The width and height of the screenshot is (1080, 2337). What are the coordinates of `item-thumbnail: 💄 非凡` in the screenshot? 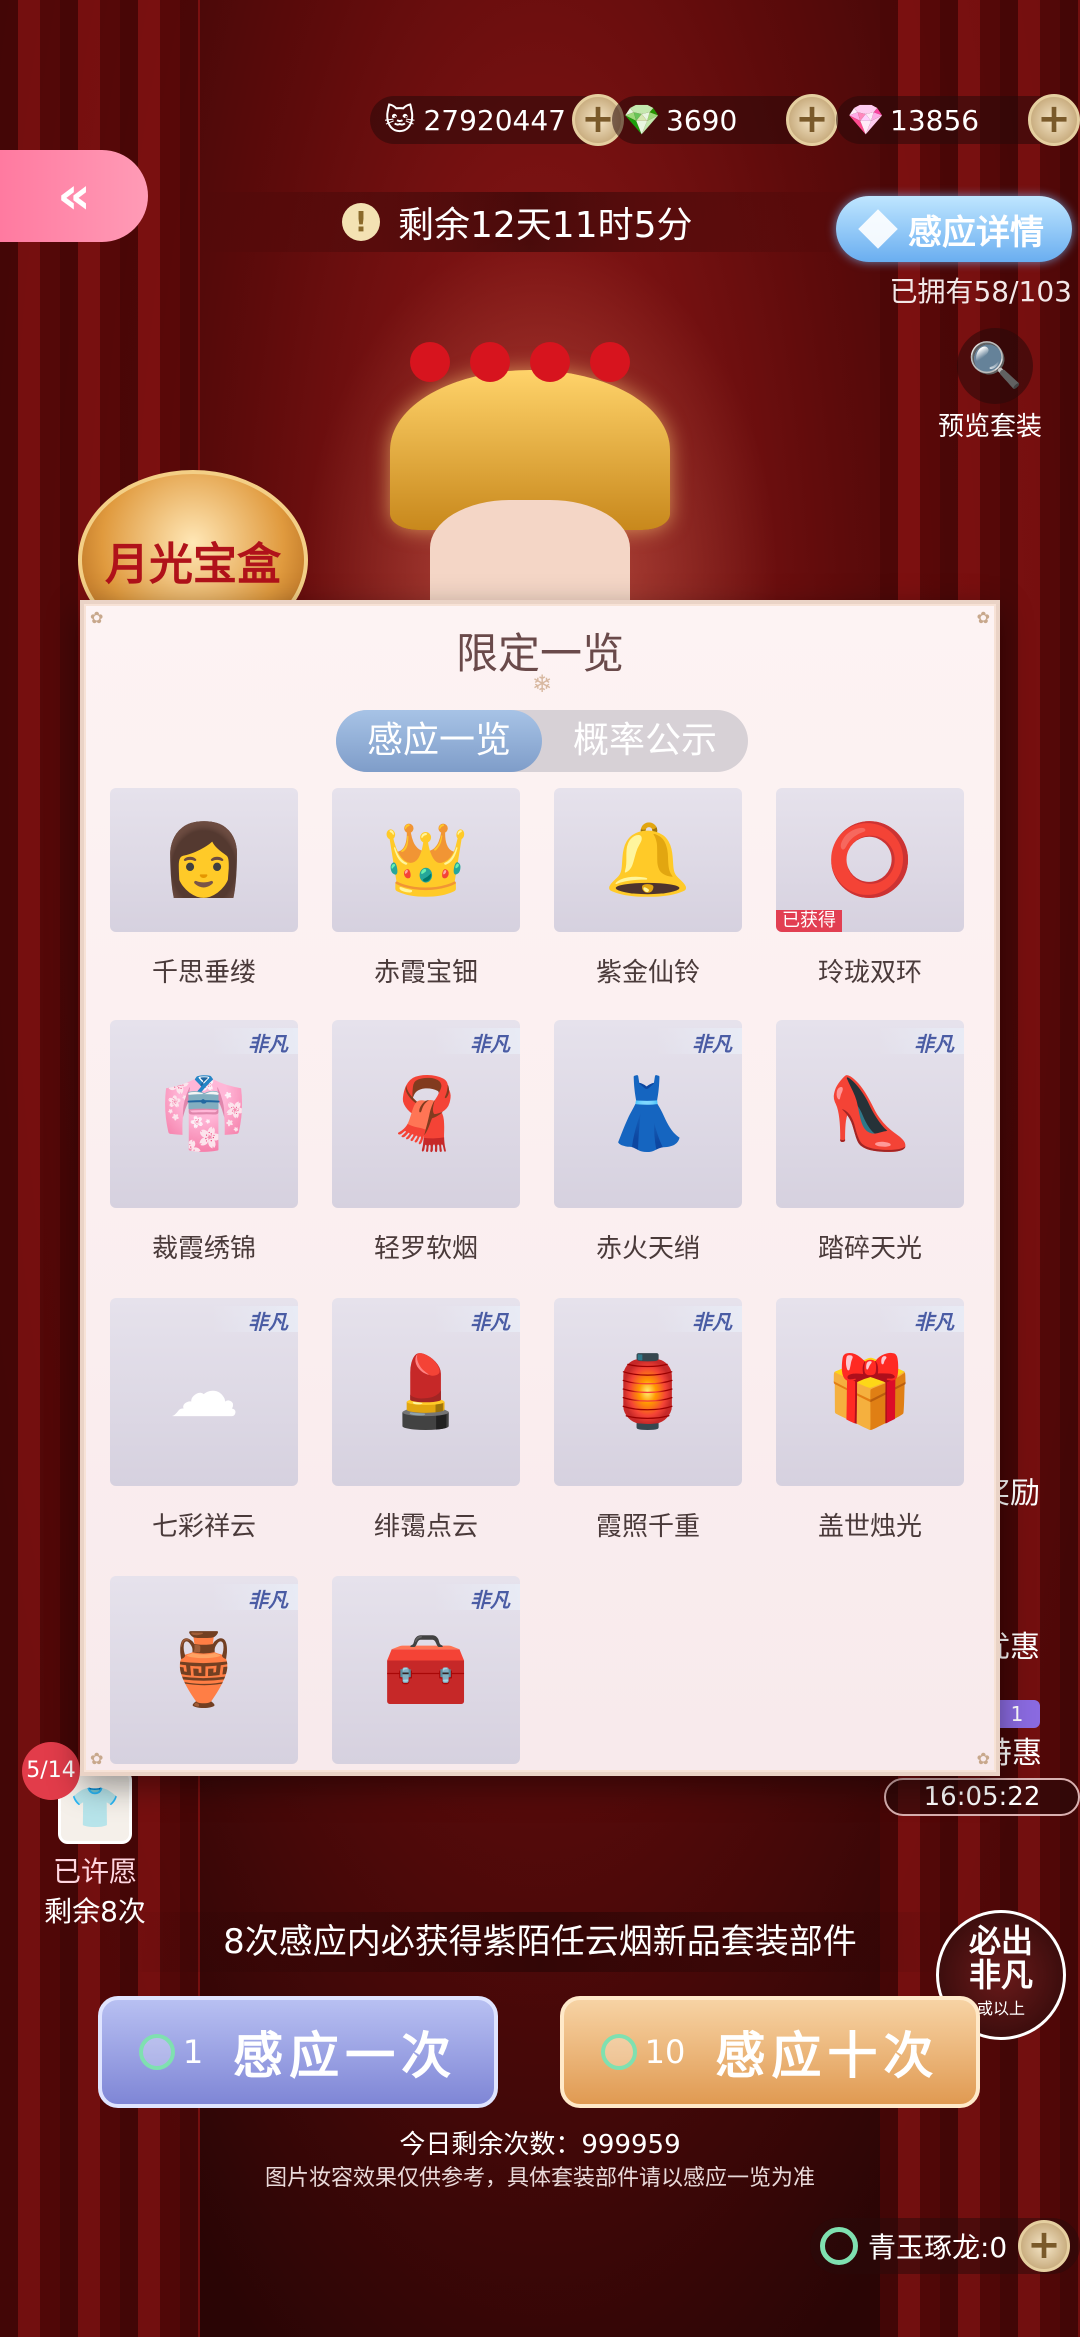 It's located at (426, 1392).